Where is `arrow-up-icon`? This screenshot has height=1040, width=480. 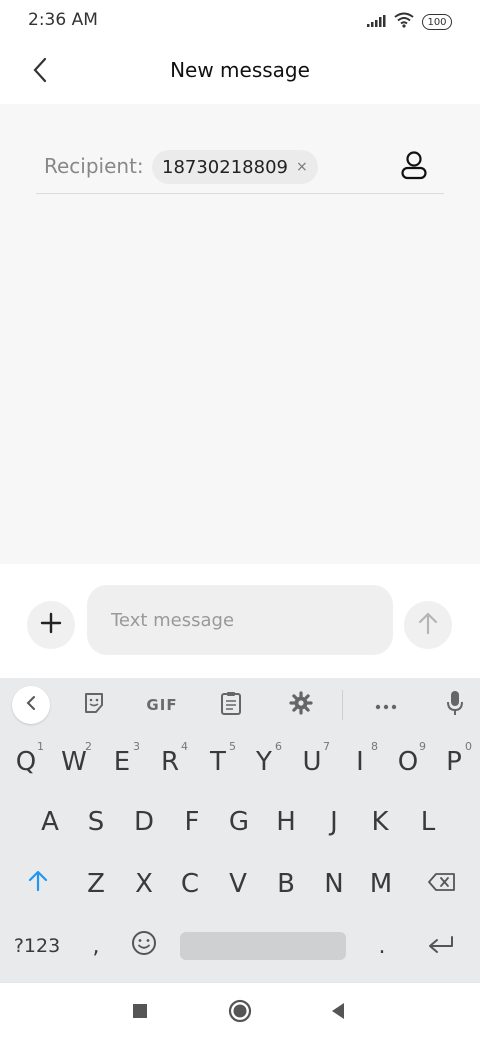
arrow-up-icon is located at coordinates (428, 625).